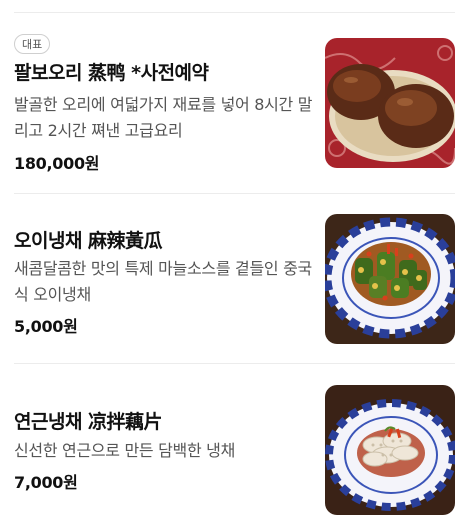 The height and width of the screenshot is (527, 469). I want to click on menu-item-price: 5,000원, so click(46, 326).